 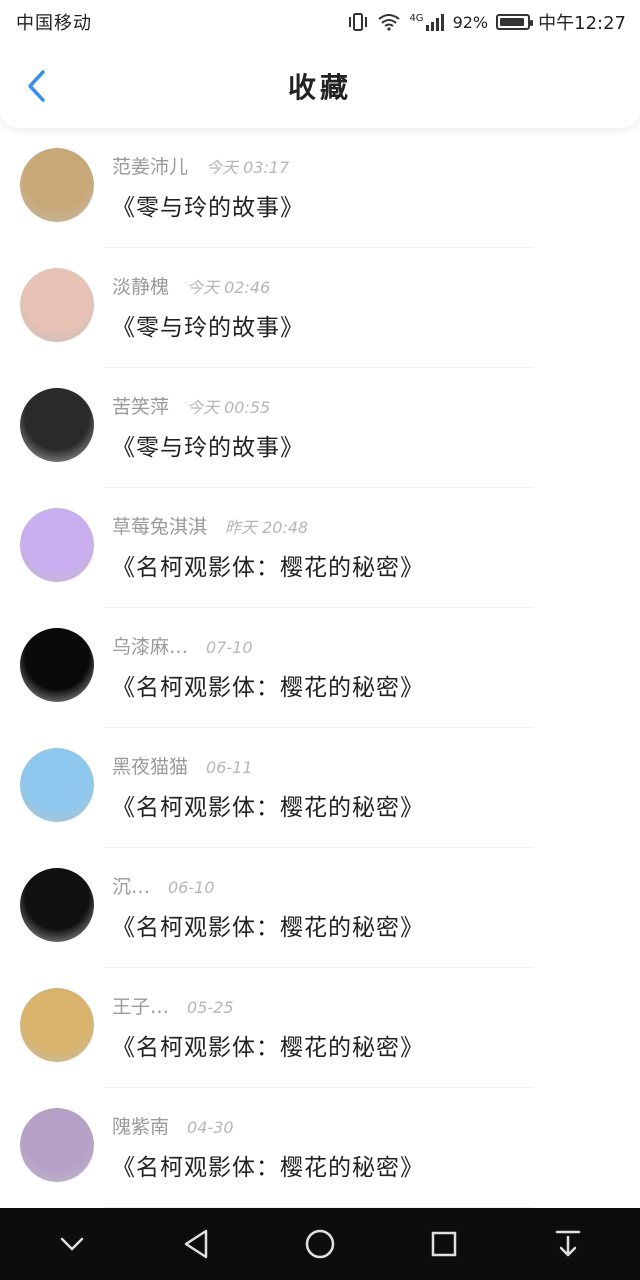 What do you see at coordinates (268, 547) in the screenshot?
I see `favorite-text: 草莓兔淇淇 昨天 20:48 《名柯观影体：樱花的秘密》` at bounding box center [268, 547].